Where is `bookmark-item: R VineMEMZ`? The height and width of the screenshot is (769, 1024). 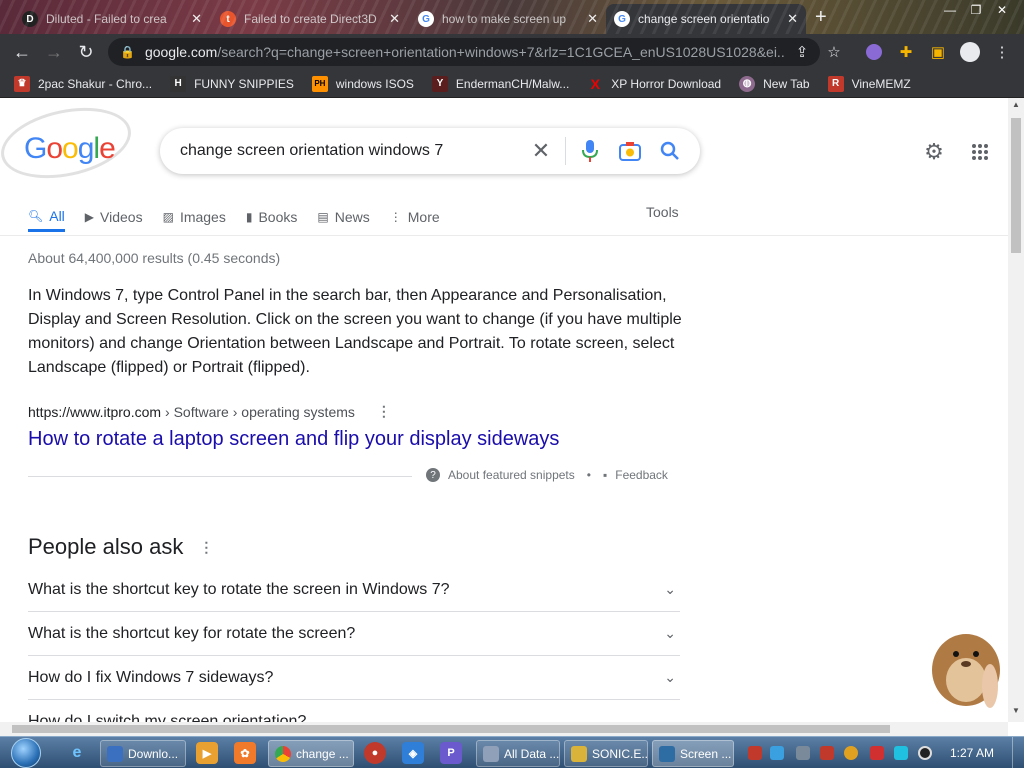
bookmark-item: R VineMEMZ is located at coordinates (869, 83).